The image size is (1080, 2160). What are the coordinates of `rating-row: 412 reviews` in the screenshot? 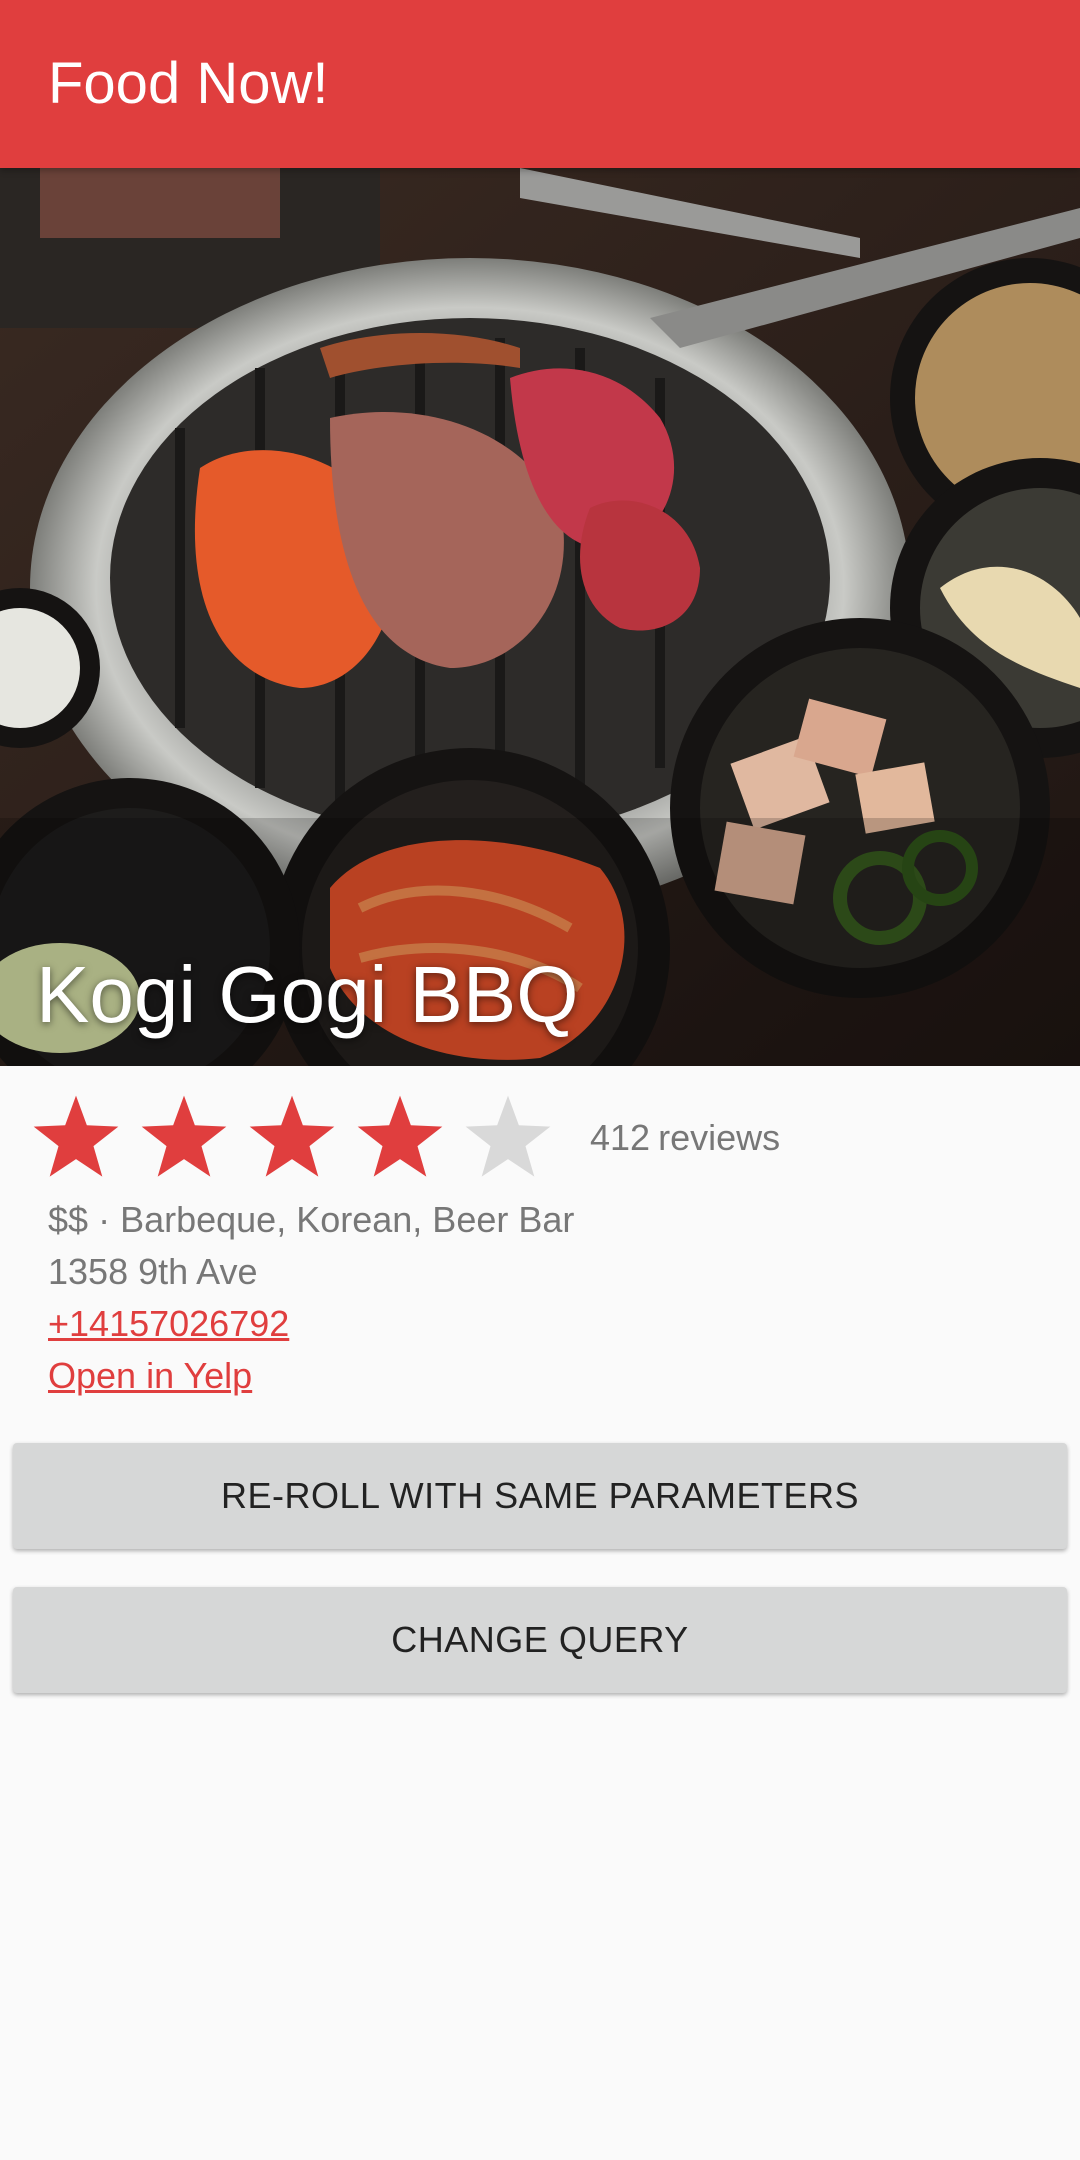 It's located at (405, 1138).